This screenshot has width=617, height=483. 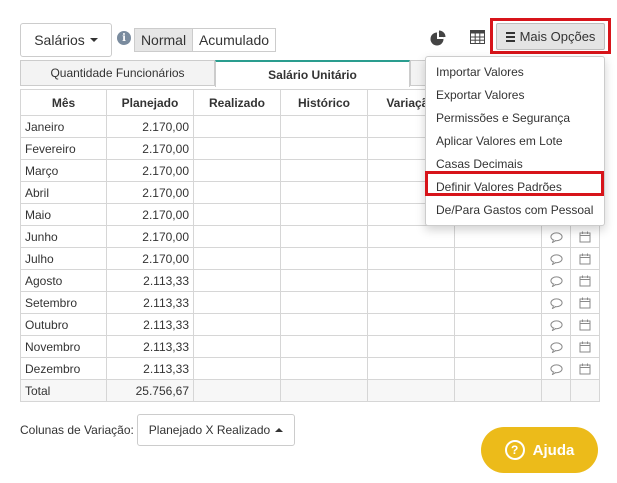 What do you see at coordinates (411, 390) in the screenshot?
I see `cell-total-variacao` at bounding box center [411, 390].